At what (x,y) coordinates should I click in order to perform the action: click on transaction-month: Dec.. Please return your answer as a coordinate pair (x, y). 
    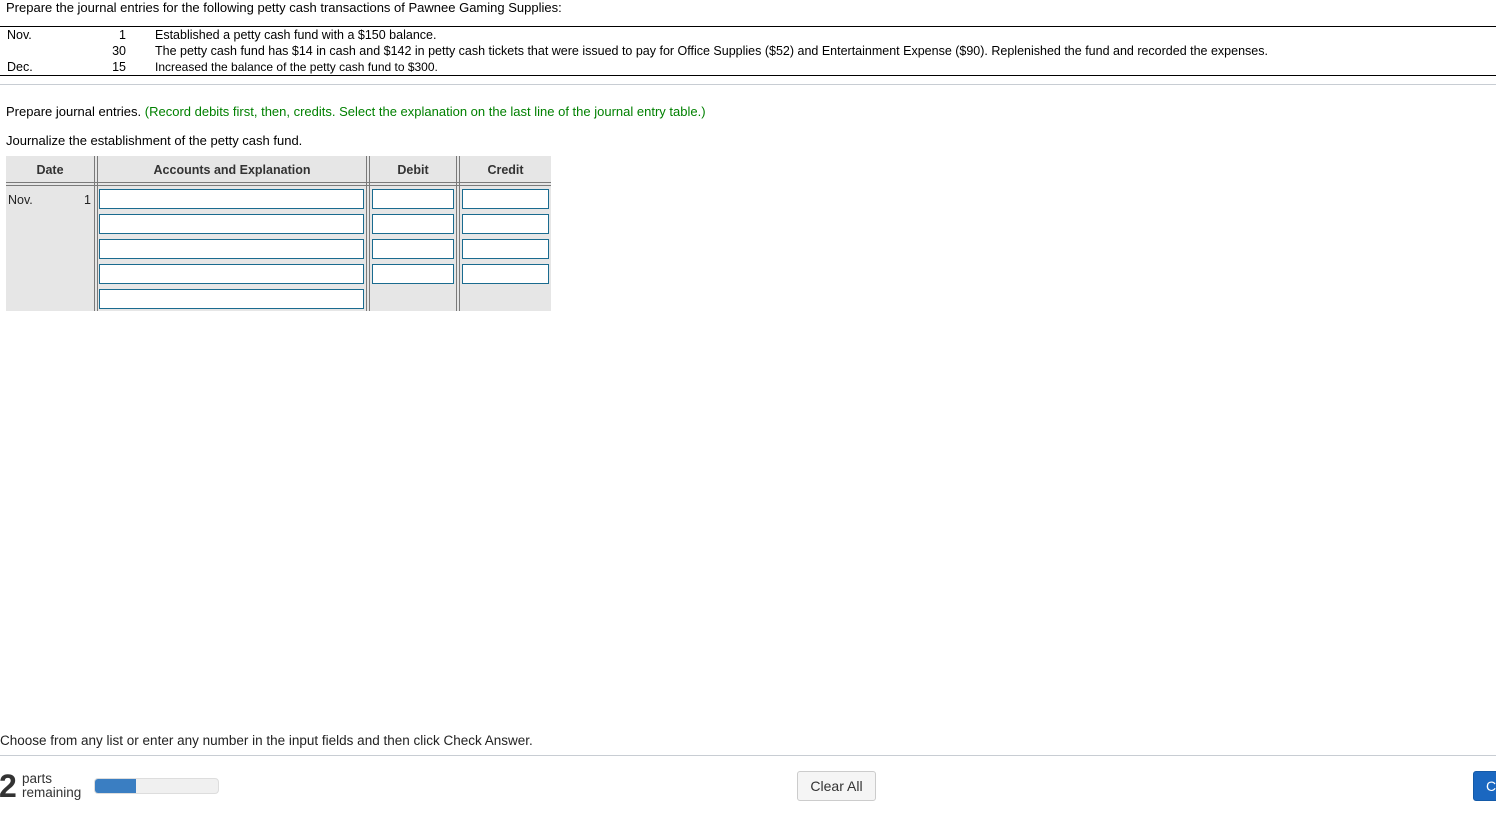
    Looking at the image, I should click on (20, 67).